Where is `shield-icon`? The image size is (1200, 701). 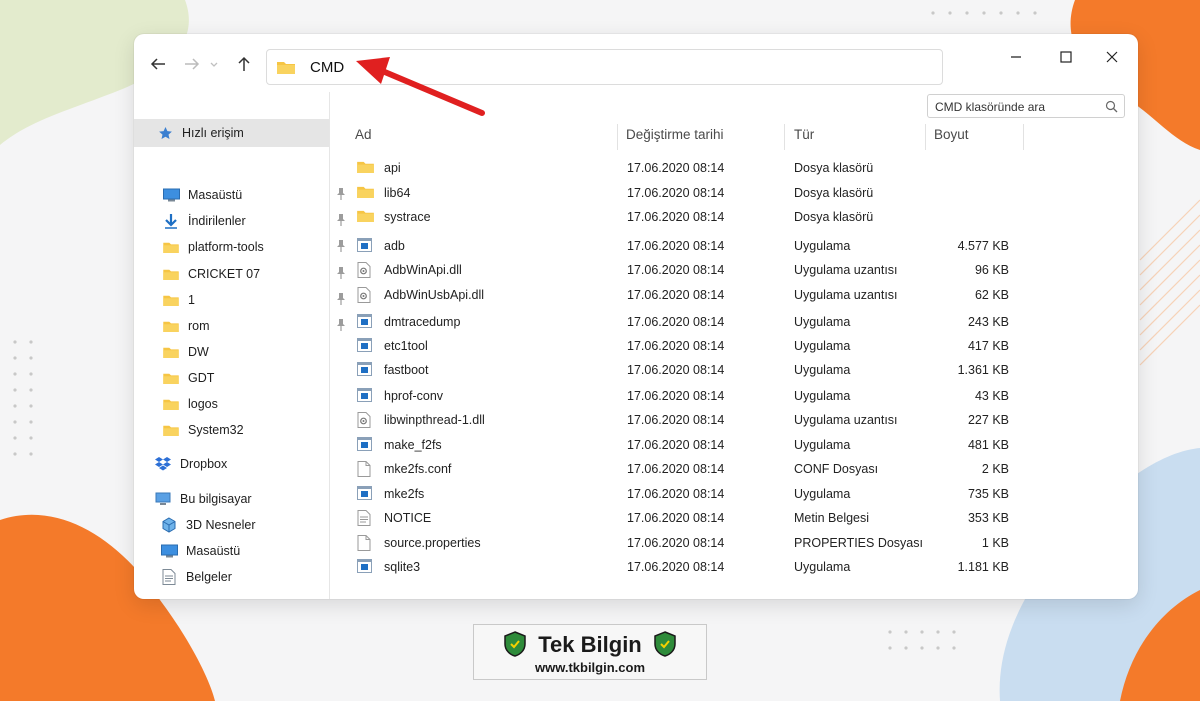 shield-icon is located at coordinates (665, 644).